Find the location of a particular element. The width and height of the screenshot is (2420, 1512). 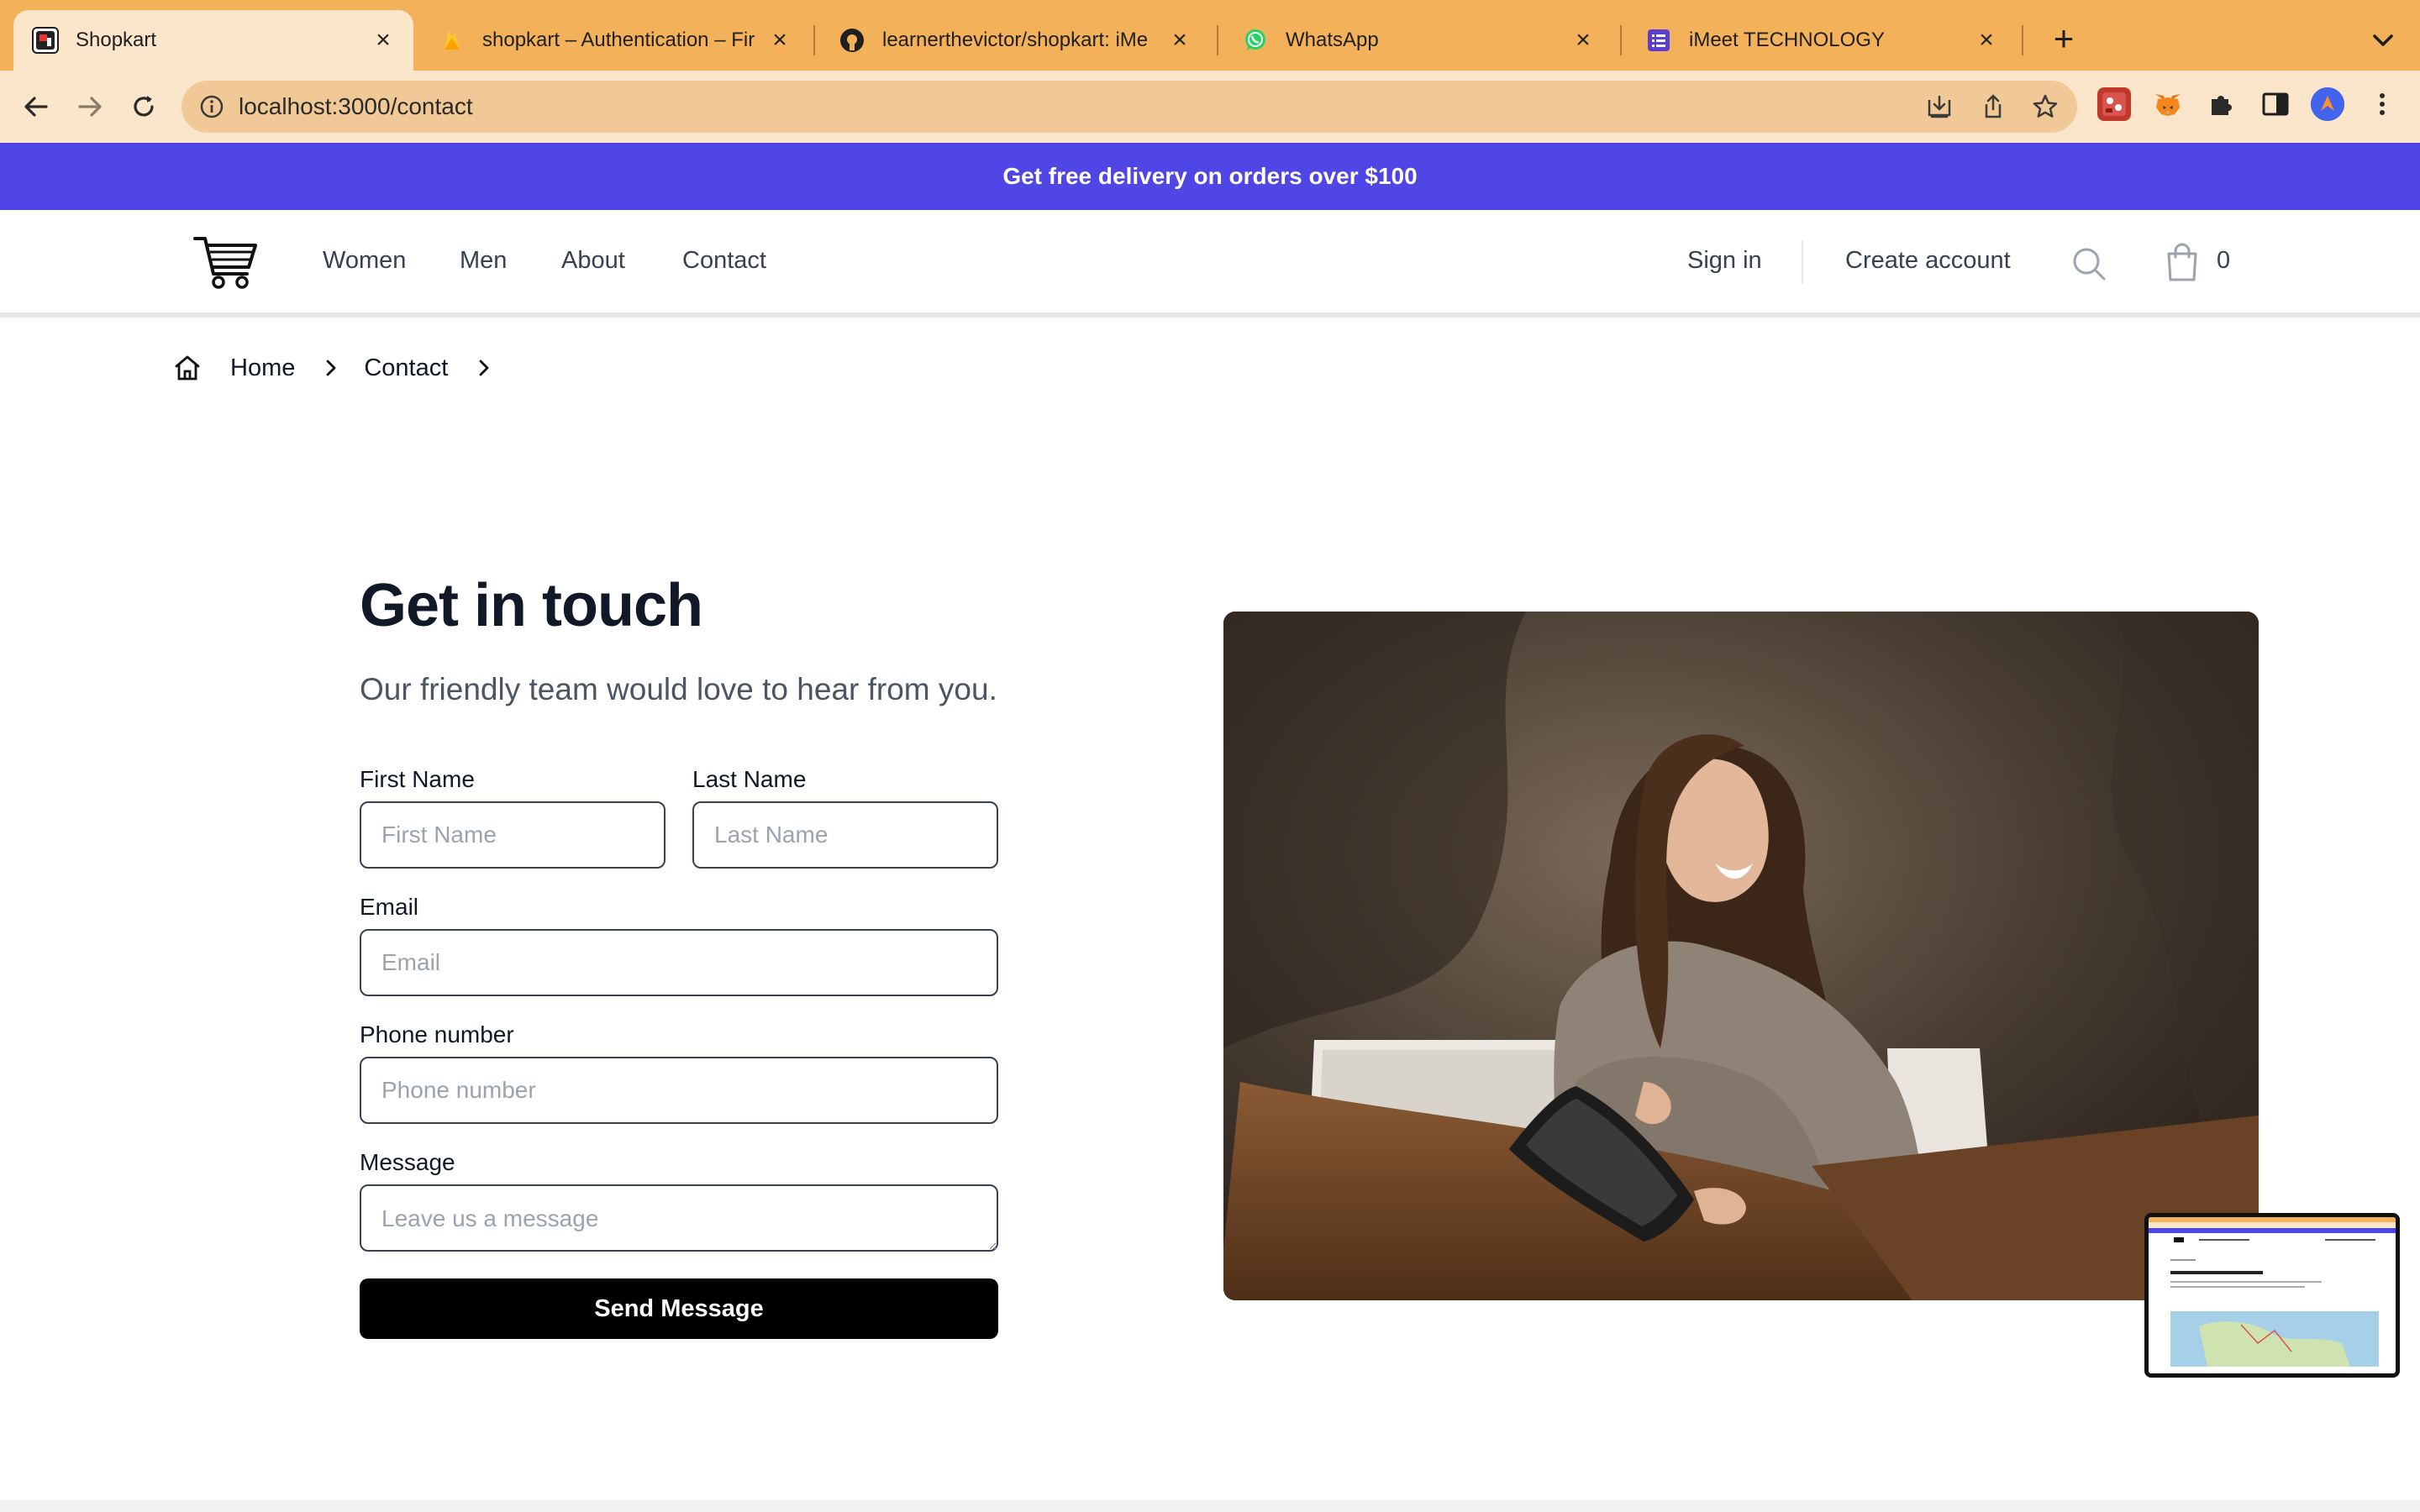

metamask-fox-icon is located at coordinates (2168, 104).